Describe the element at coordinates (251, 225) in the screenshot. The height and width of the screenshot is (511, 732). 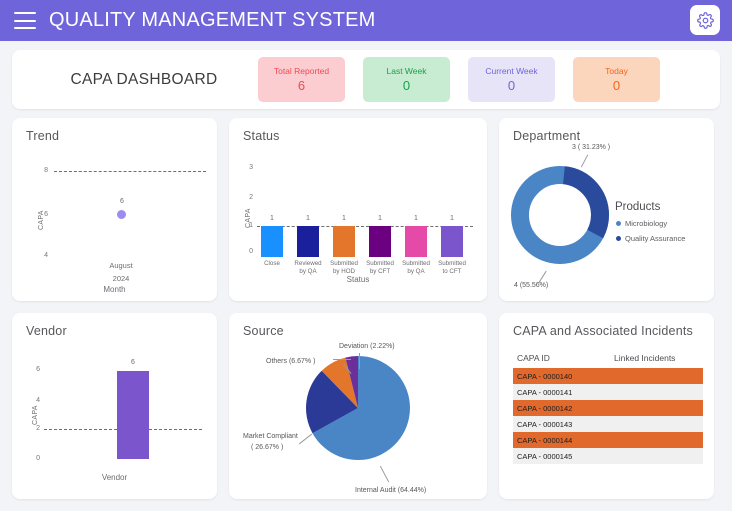
I see `status-ytick: 1` at that location.